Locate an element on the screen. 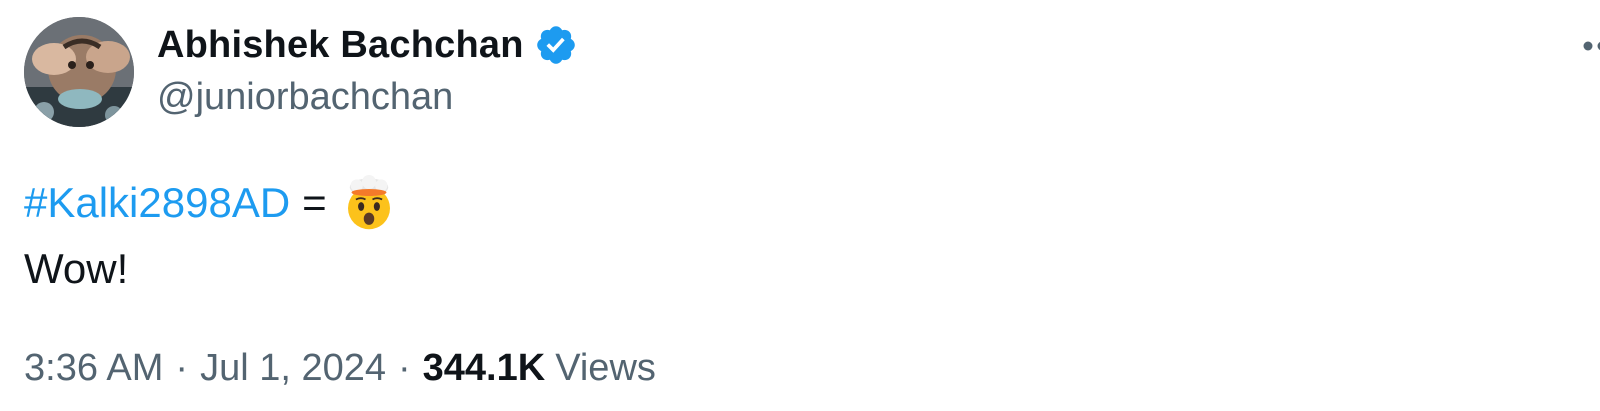 Image resolution: width=1600 pixels, height=411 pixels. tweet-meta: 3:36 AM · Jul 1, 2024 · 344.1K Views is located at coordinates (340, 368).